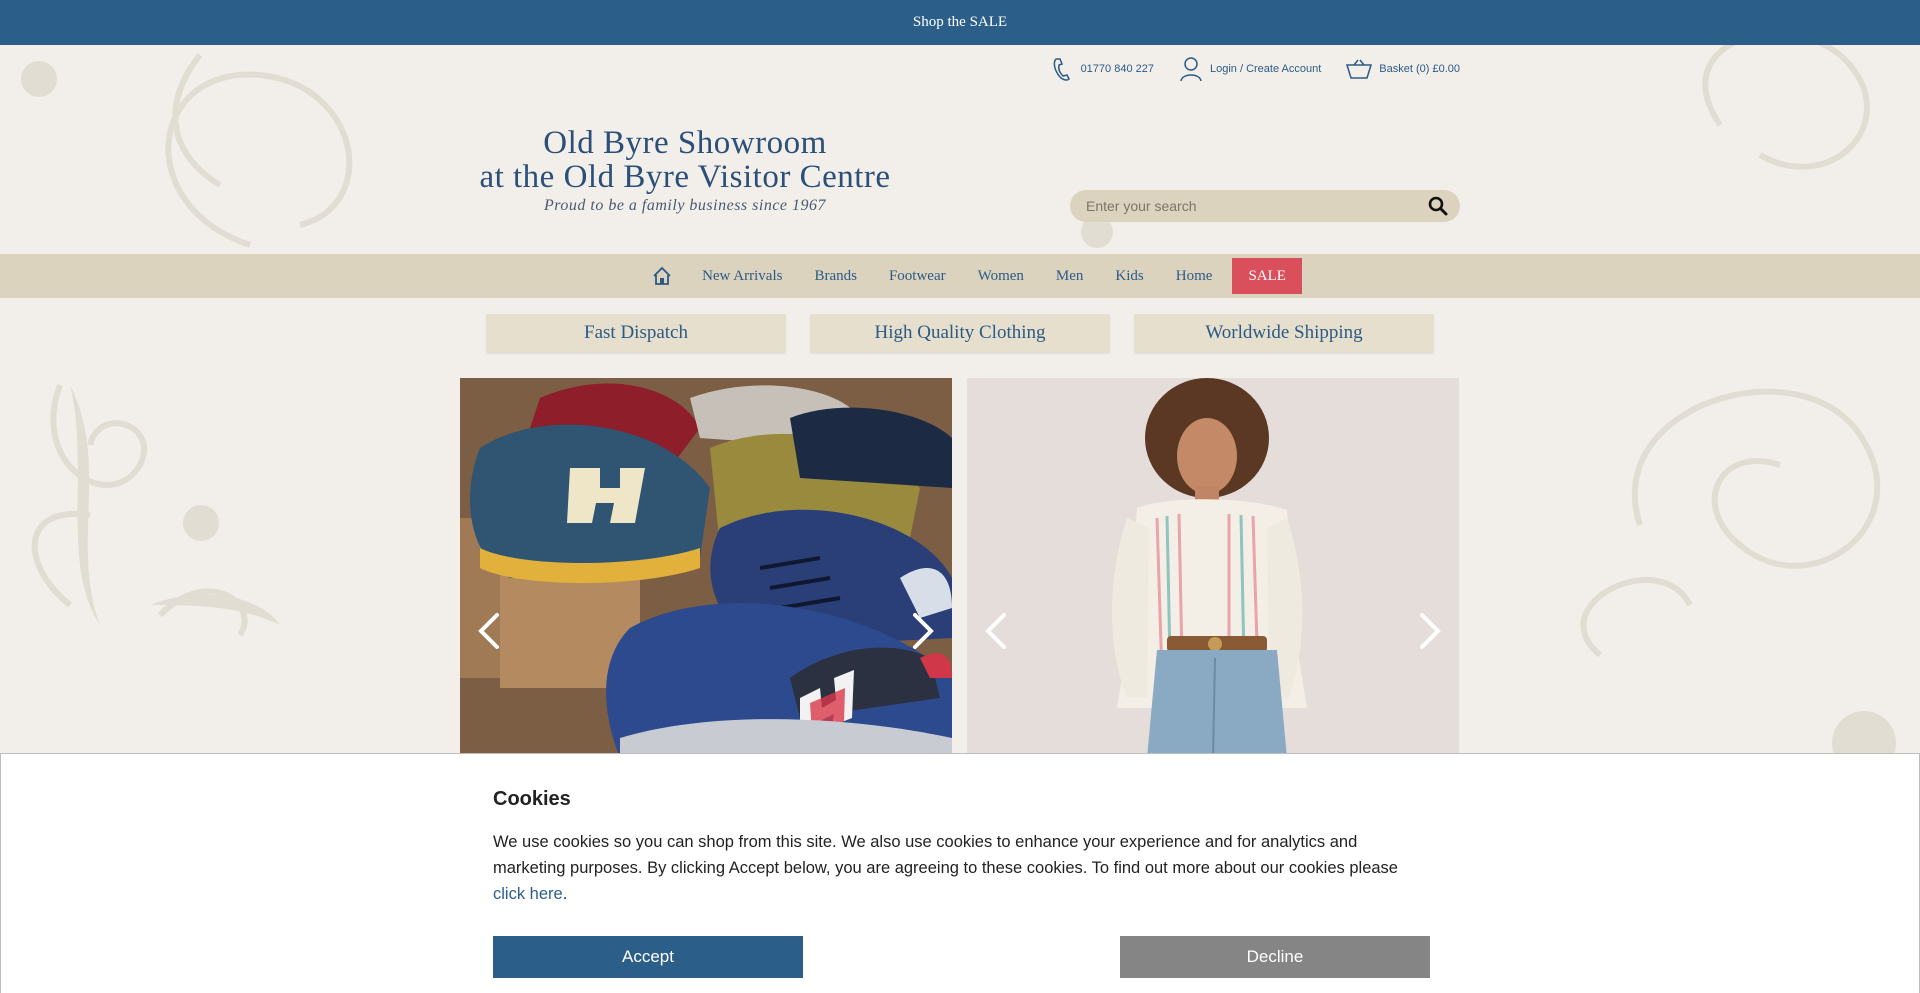  Describe the element at coordinates (1267, 276) in the screenshot. I see `nav-sale: SALE` at that location.